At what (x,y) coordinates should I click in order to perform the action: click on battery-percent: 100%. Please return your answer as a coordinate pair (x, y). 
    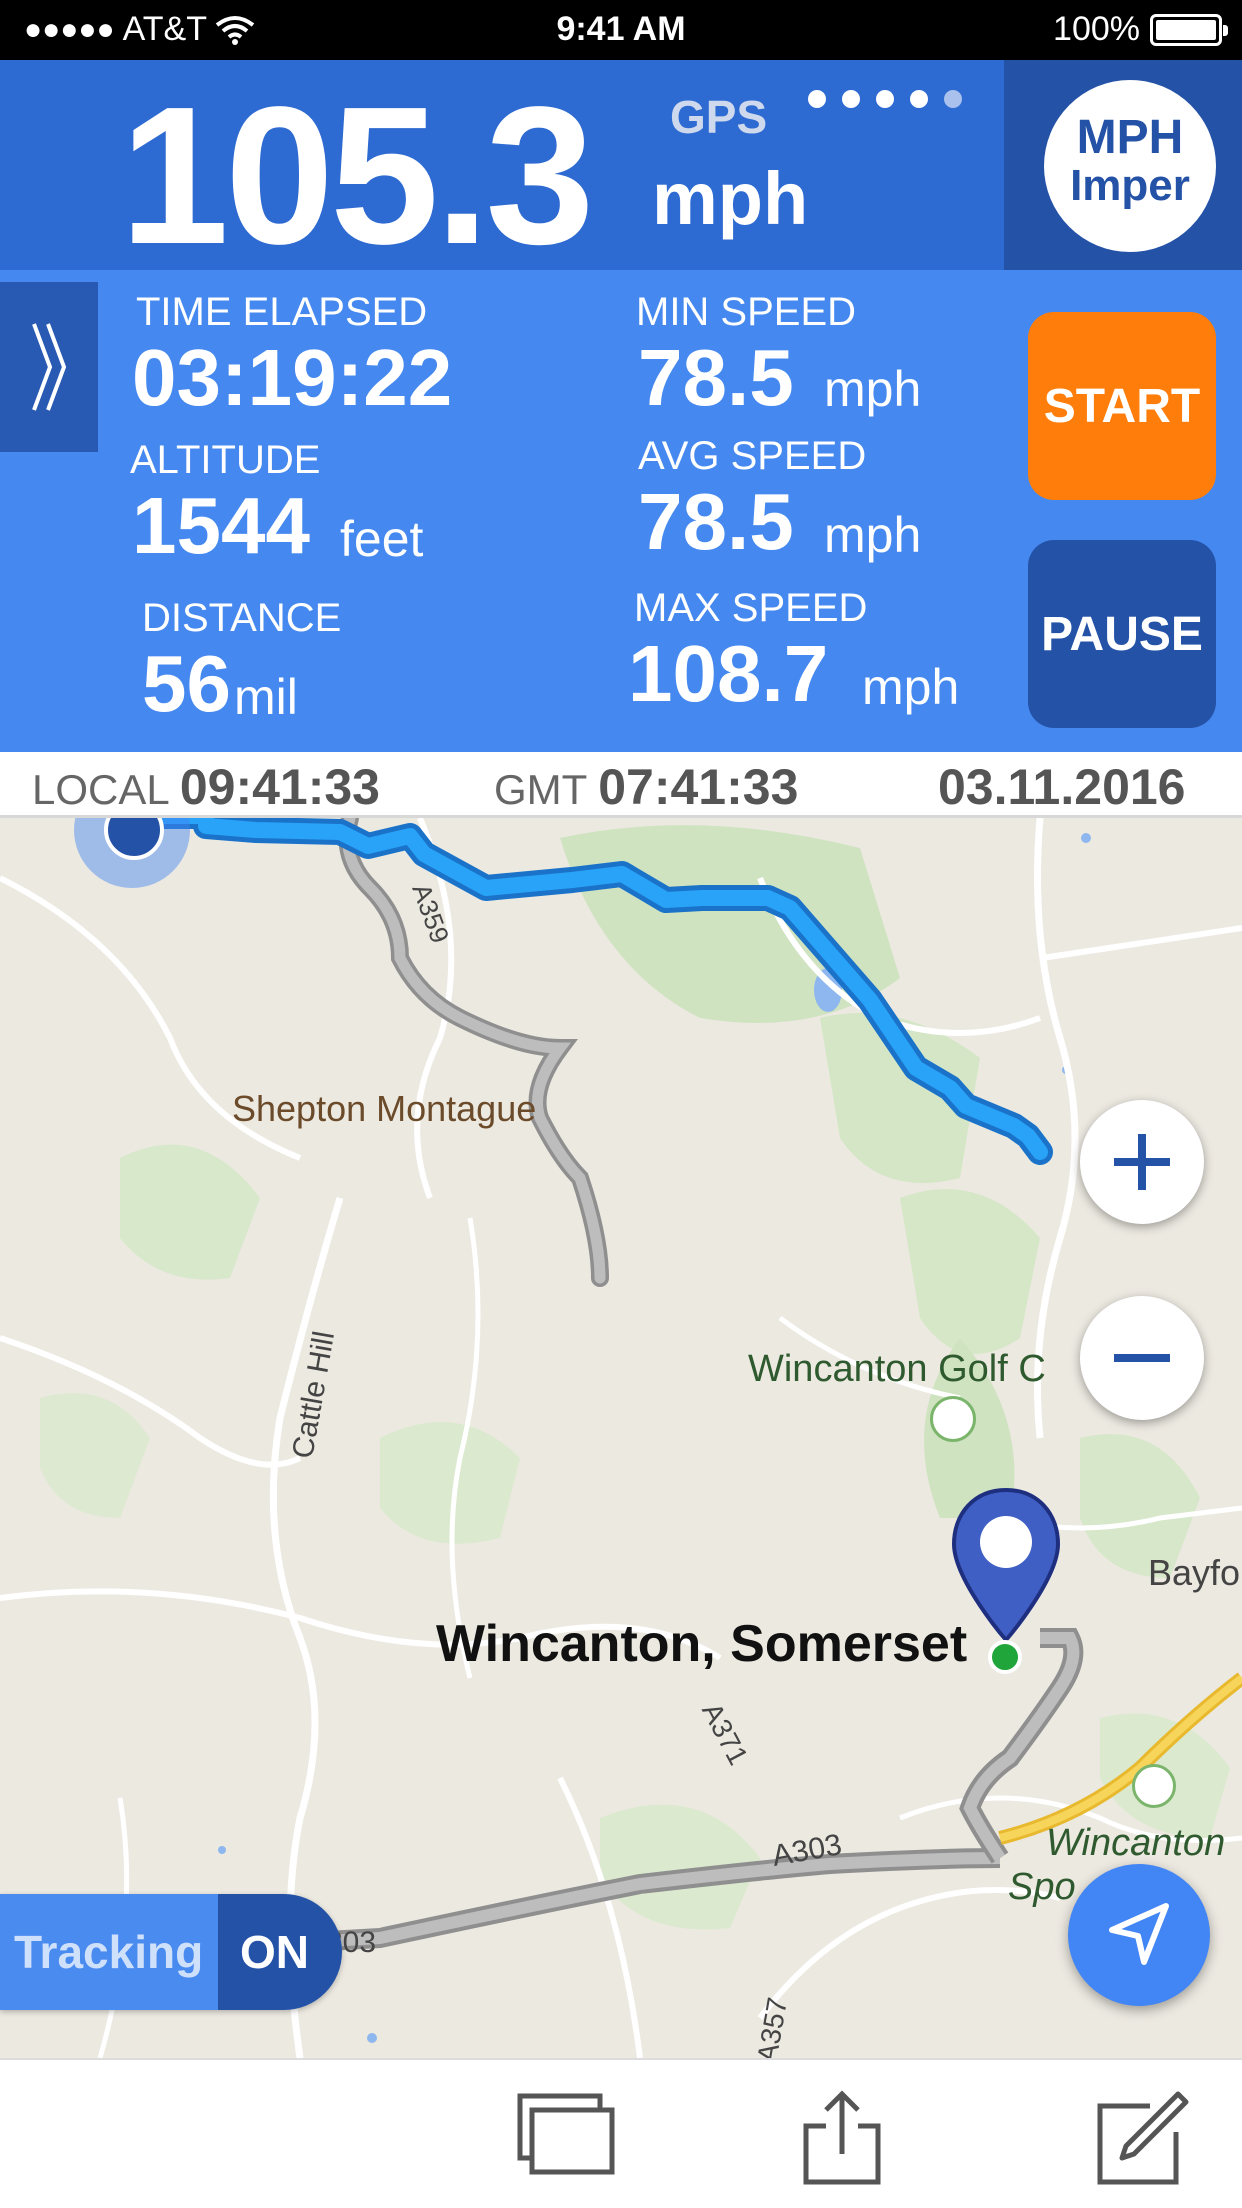
    Looking at the image, I should click on (1096, 29).